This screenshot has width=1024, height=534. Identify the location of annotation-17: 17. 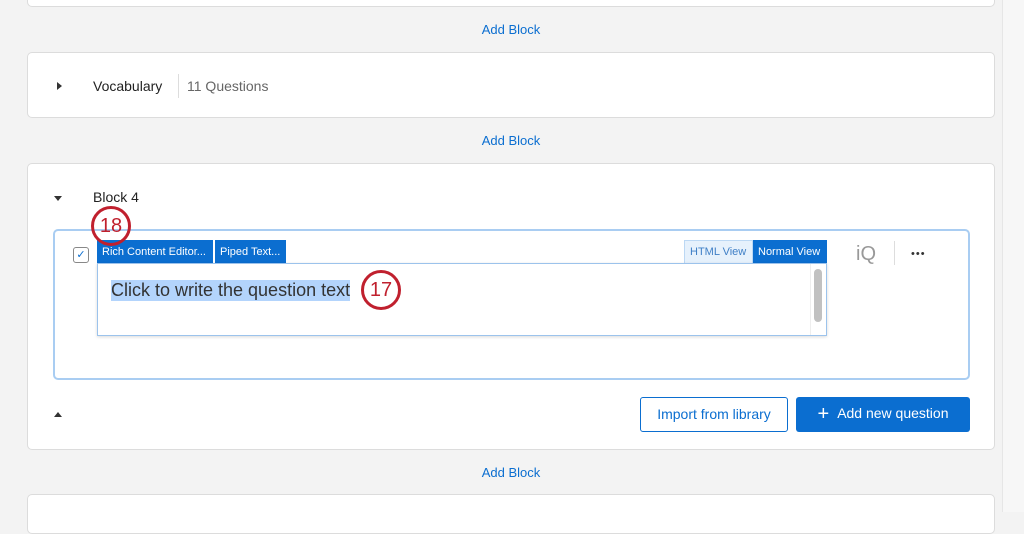
(381, 290).